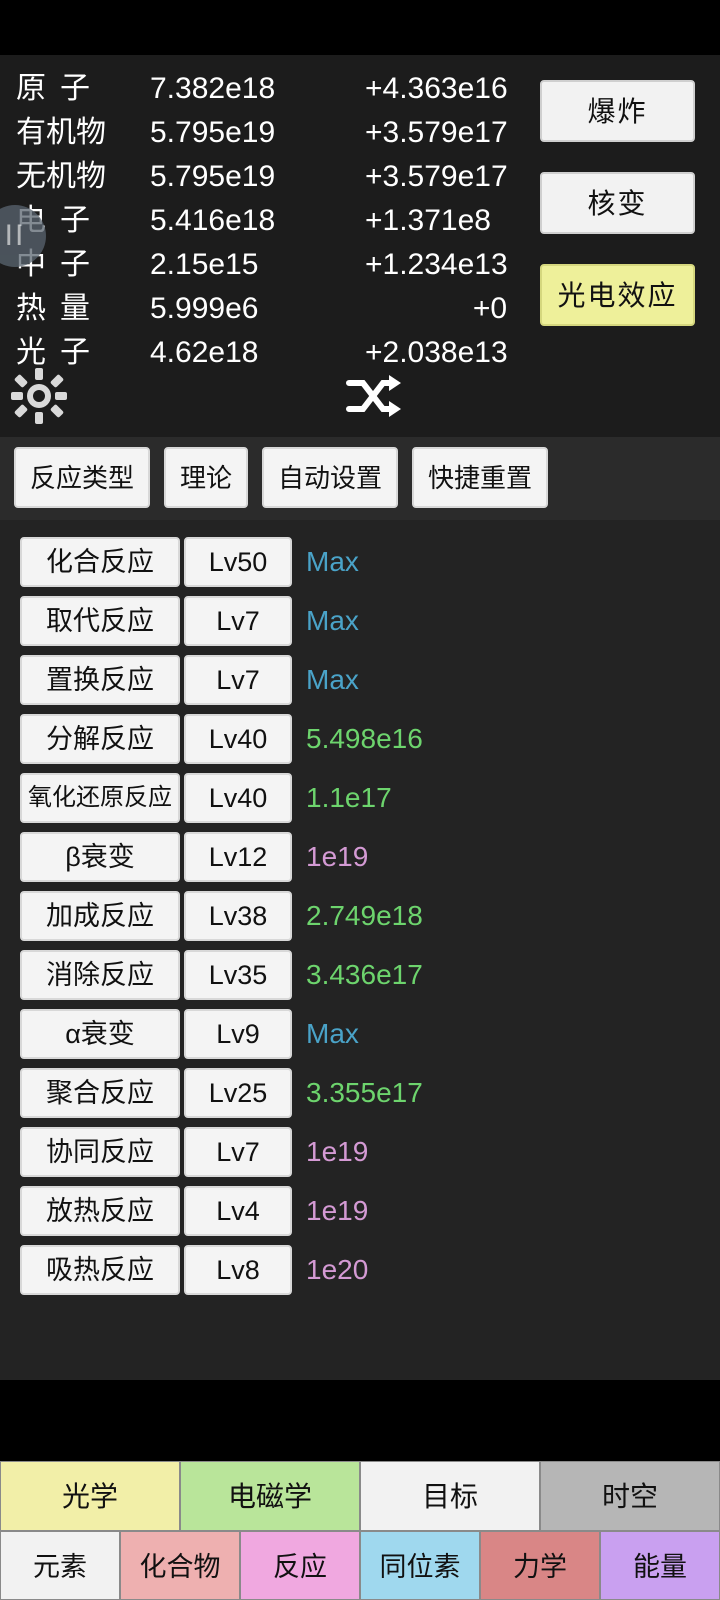 The image size is (720, 1600). I want to click on reaction-name-button: 协同反应, so click(100, 1151).